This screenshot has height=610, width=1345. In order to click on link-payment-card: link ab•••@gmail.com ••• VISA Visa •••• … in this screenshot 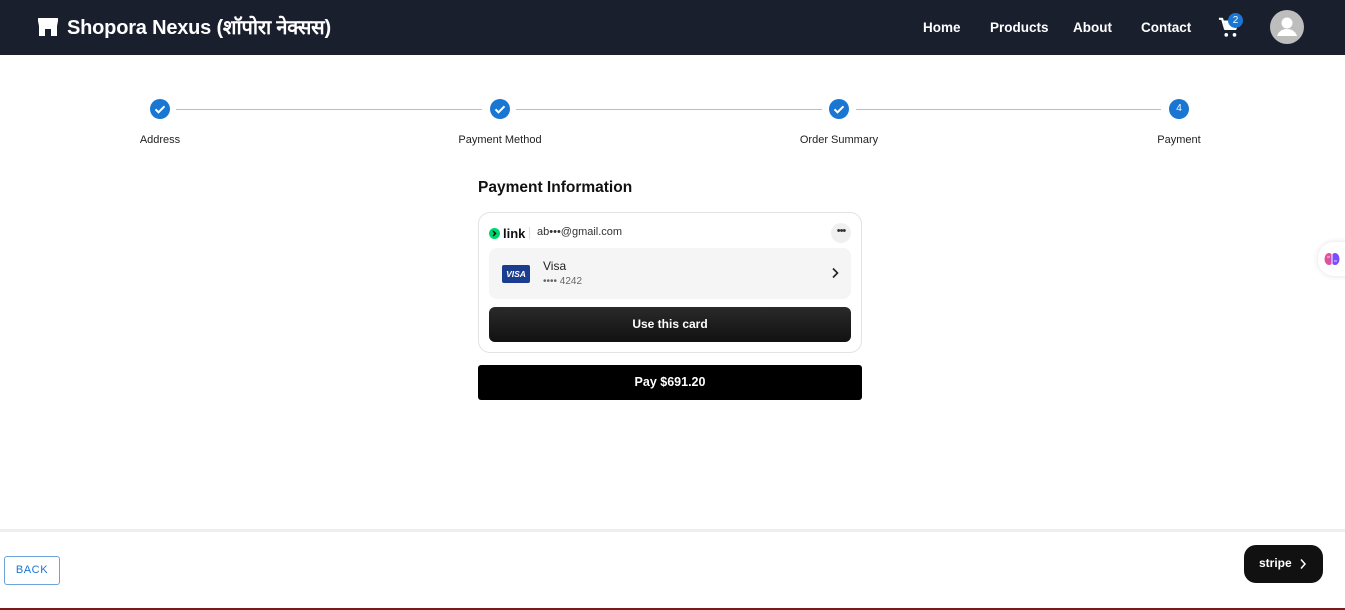, I will do `click(670, 282)`.